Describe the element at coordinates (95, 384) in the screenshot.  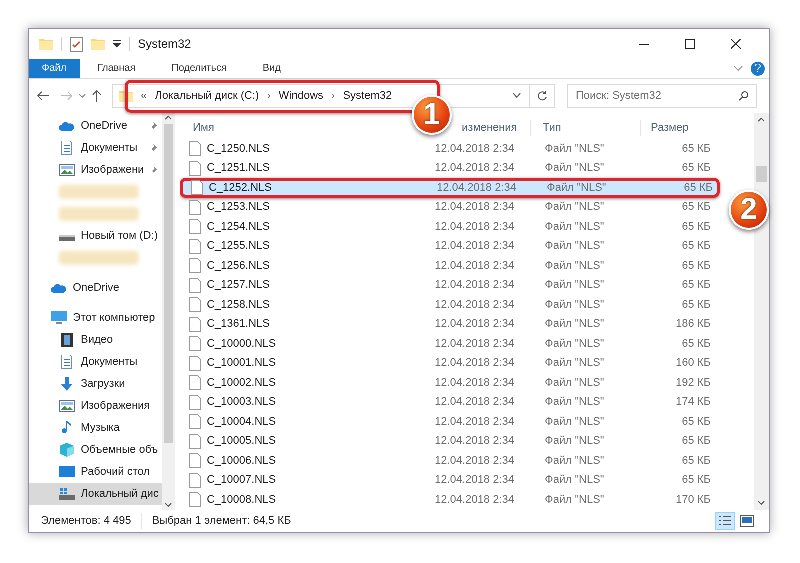
I see `sidebar-item: Загрузки` at that location.